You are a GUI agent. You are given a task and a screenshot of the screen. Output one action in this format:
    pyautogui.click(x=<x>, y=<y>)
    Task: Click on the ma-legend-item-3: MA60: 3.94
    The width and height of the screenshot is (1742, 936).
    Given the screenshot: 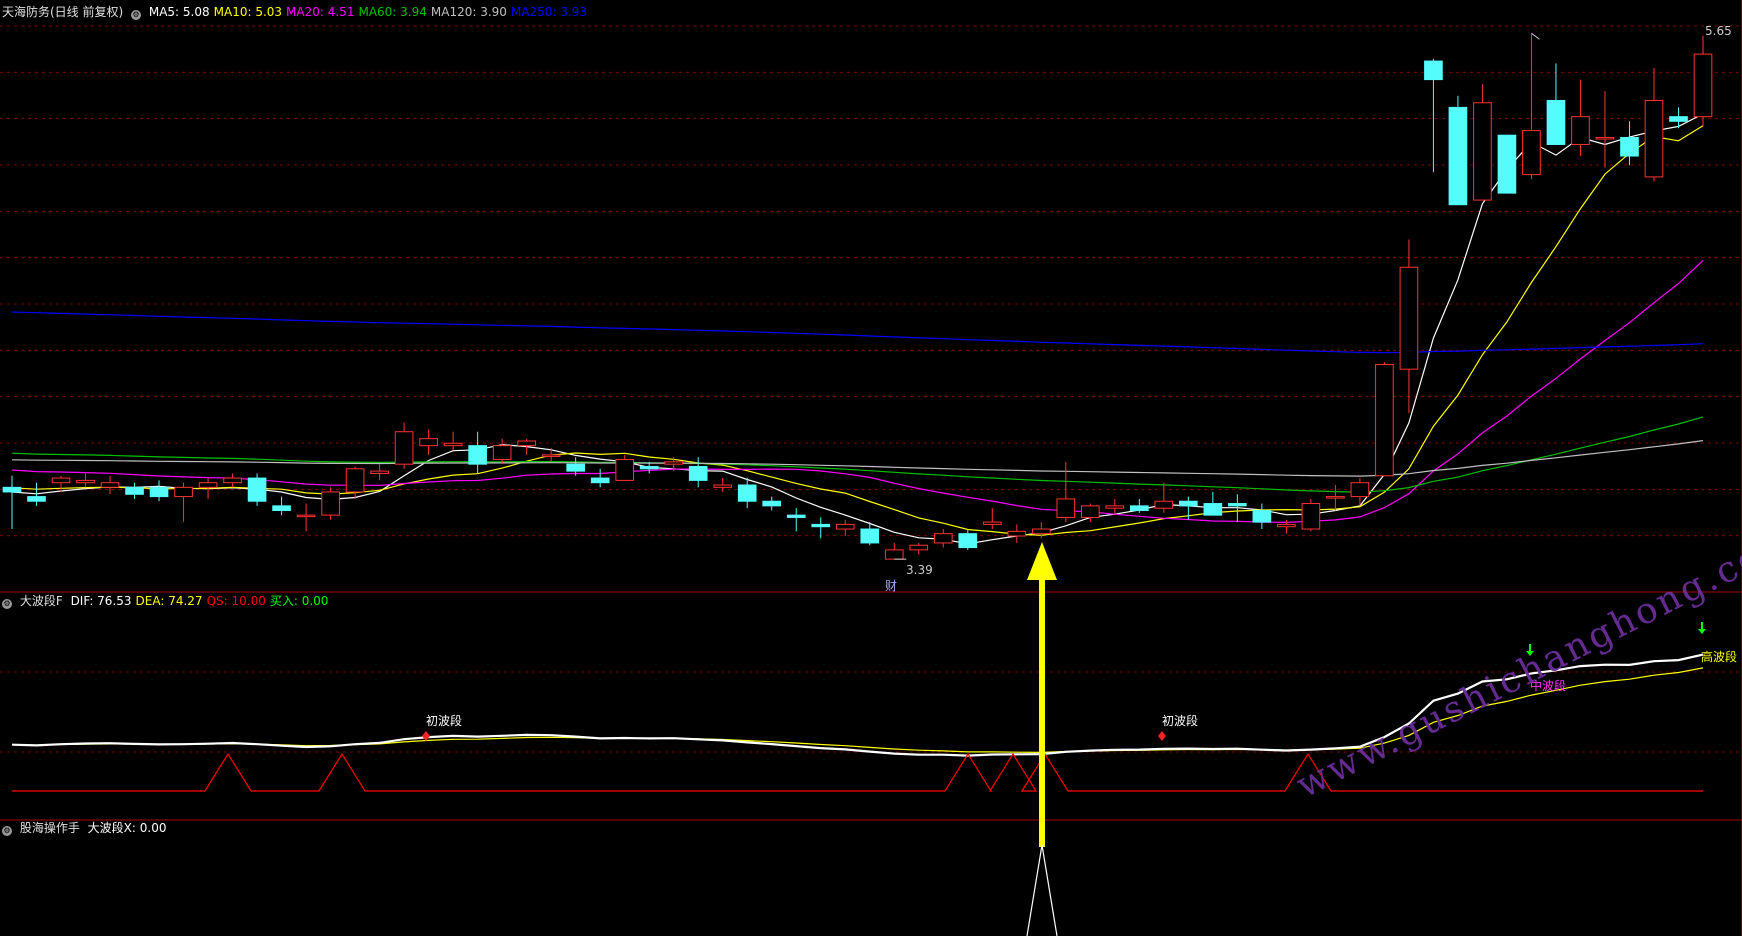 What is the action you would take?
    pyautogui.click(x=392, y=12)
    